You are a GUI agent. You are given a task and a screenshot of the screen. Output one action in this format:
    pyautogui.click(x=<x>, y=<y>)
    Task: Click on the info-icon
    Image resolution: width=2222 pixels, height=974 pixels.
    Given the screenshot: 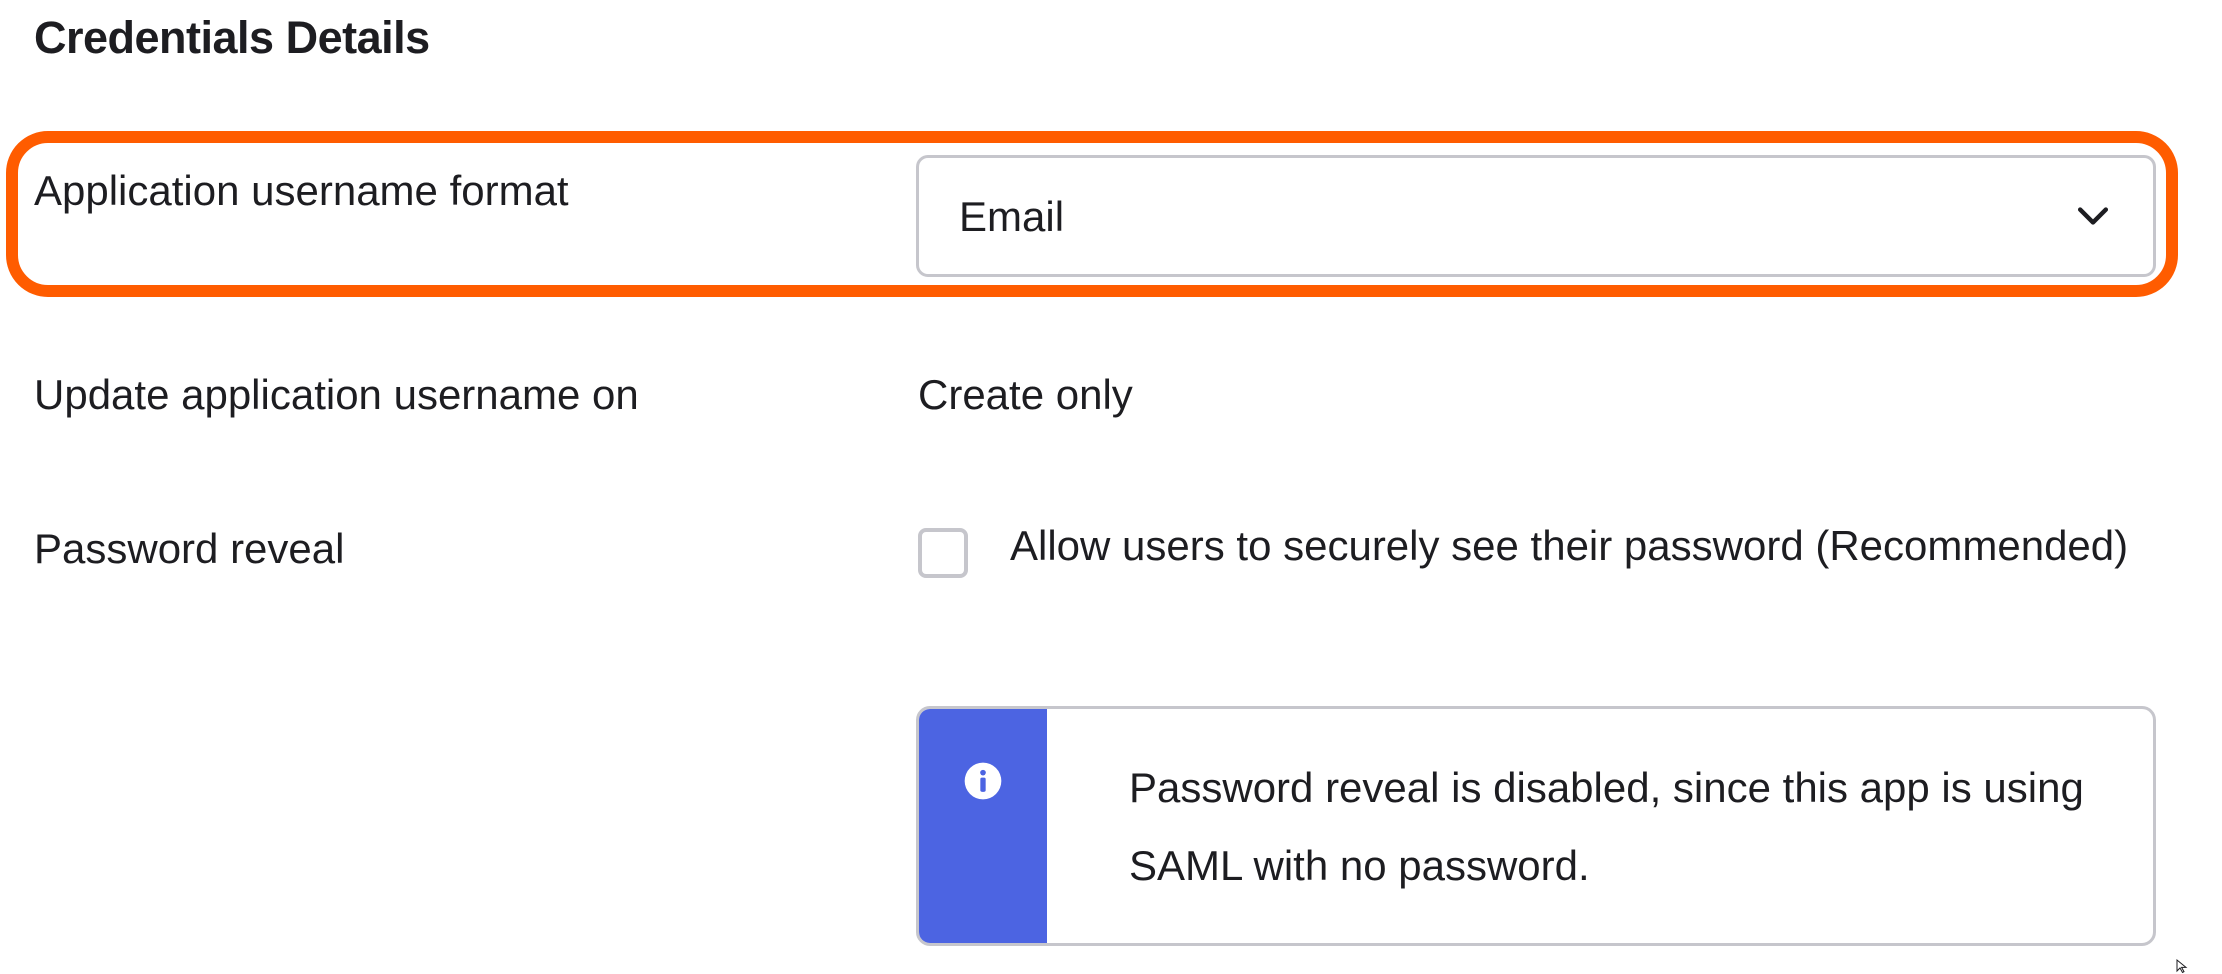 What is the action you would take?
    pyautogui.click(x=983, y=781)
    